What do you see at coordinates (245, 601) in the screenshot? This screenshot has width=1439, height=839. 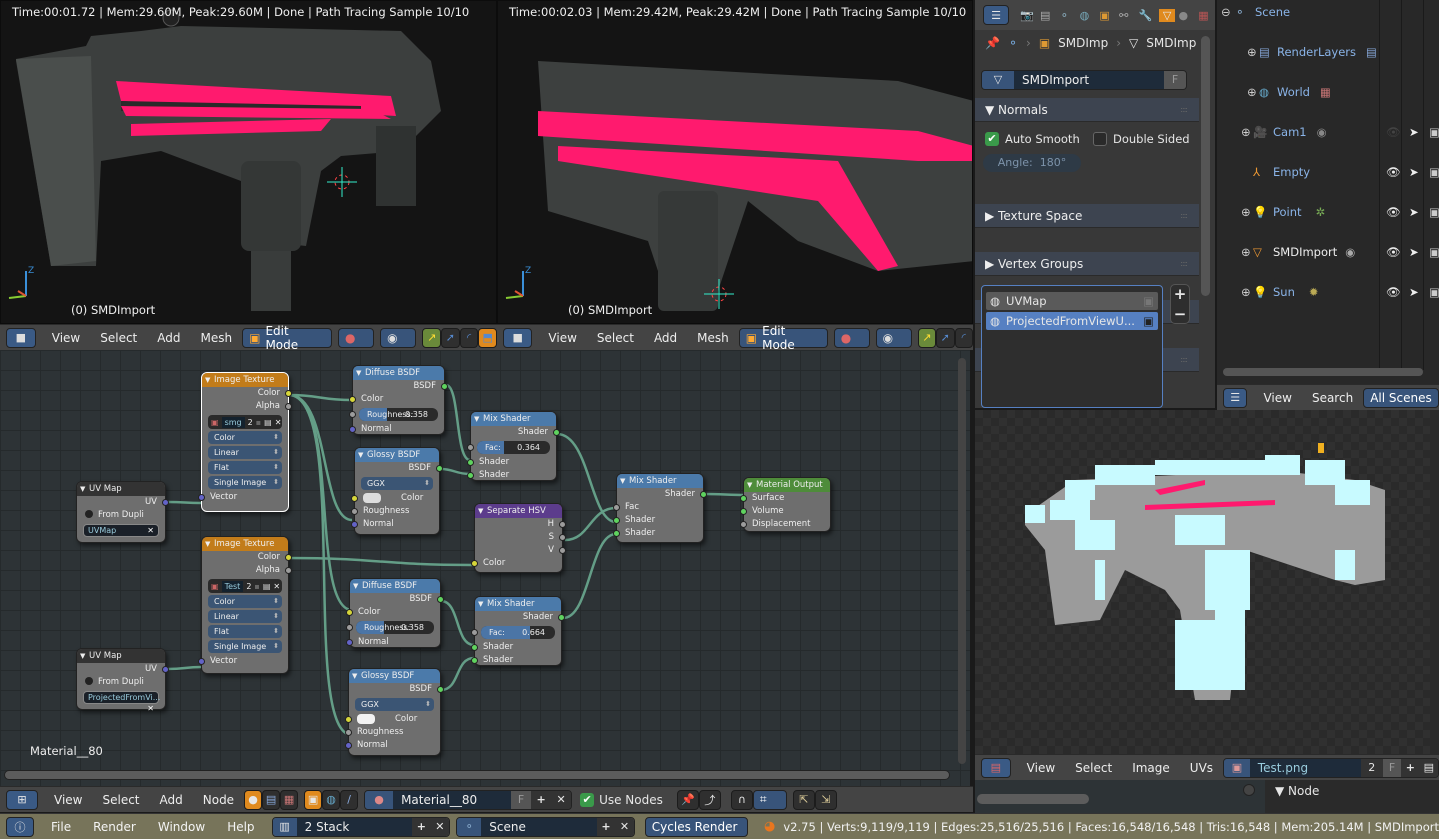 I see `color-space-select: Color` at bounding box center [245, 601].